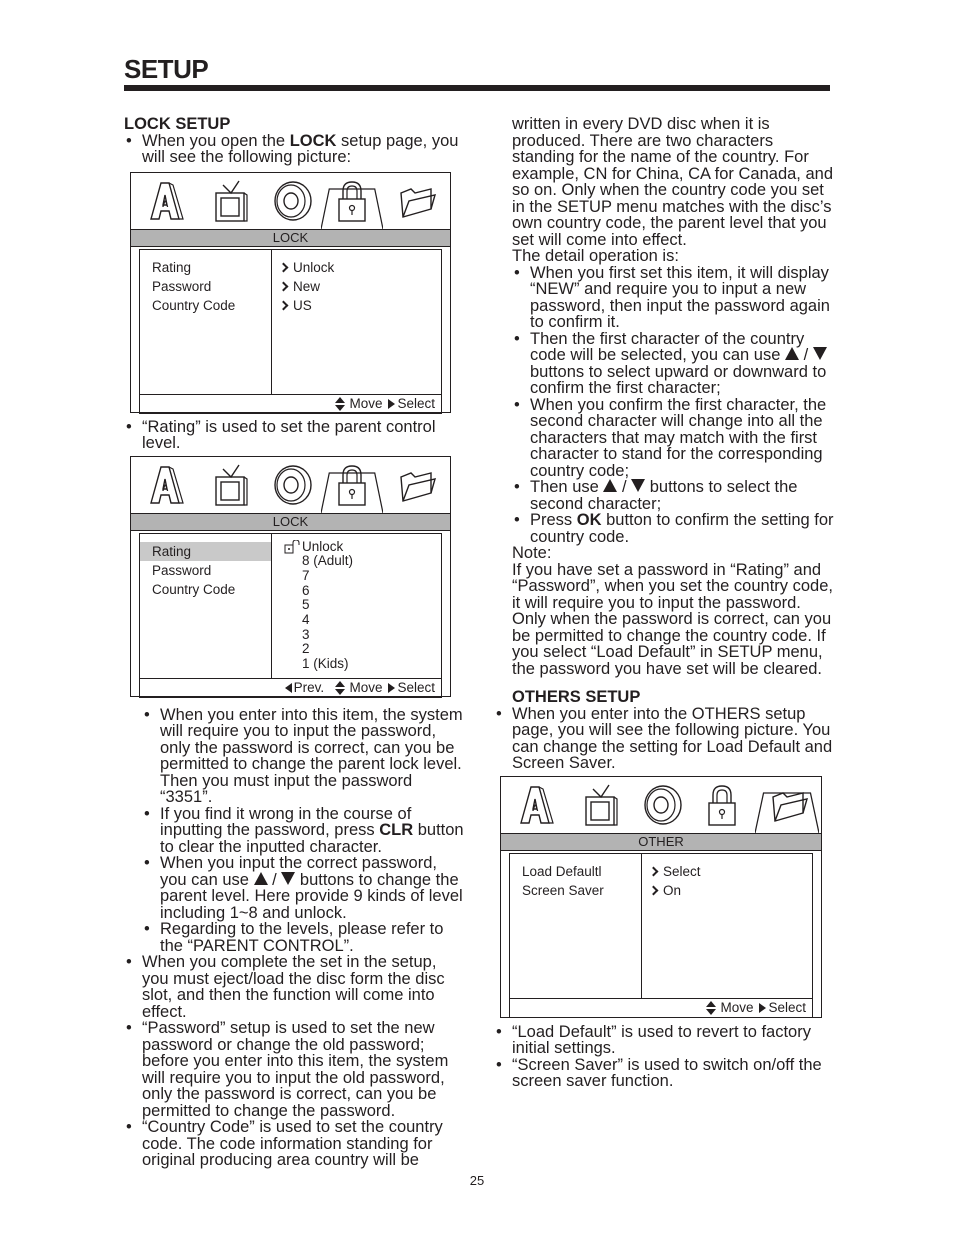  I want to click on text: Press, so click(553, 520).